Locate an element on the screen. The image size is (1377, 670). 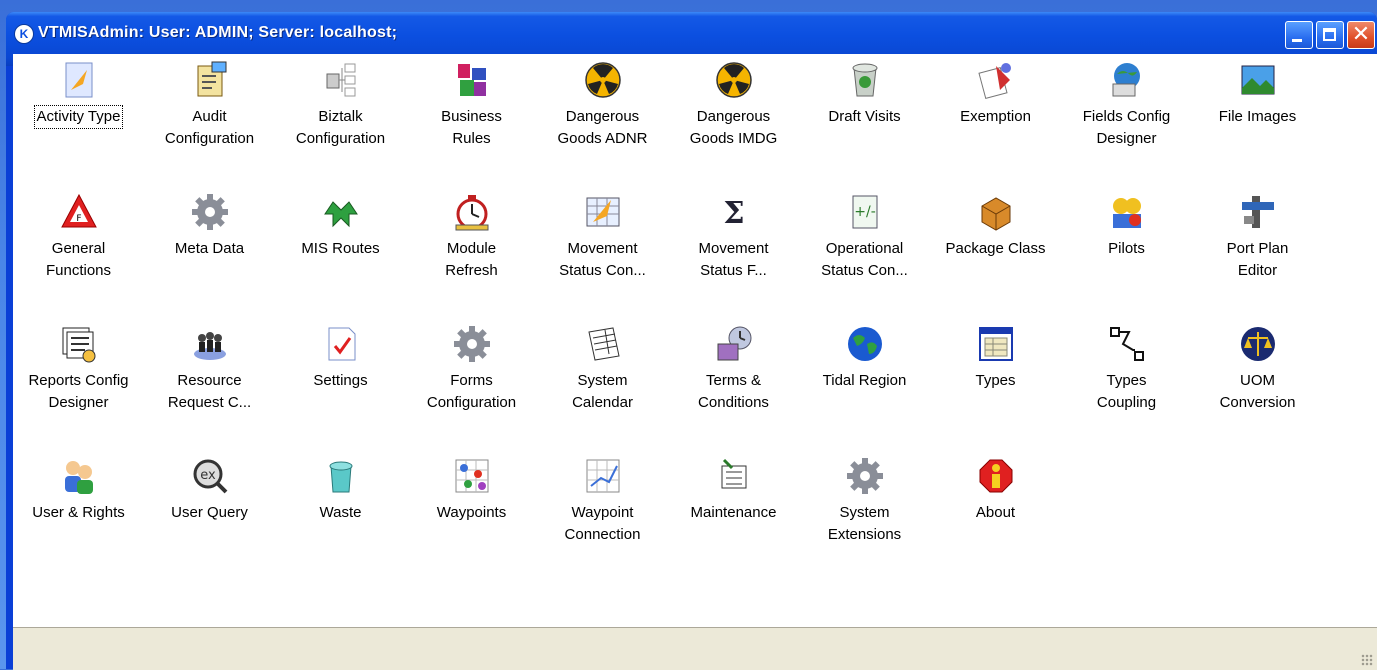
movement-status-con-icon is located at coordinates (603, 212).